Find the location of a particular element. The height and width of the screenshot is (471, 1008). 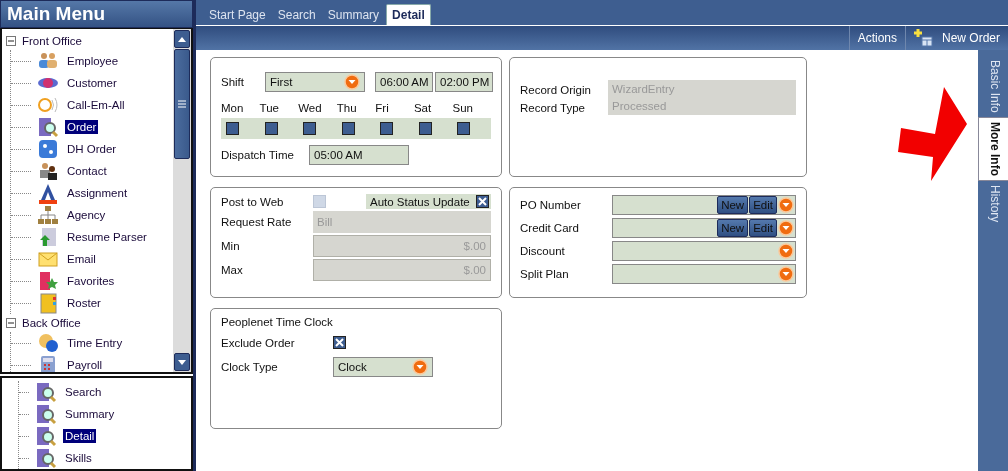

side-tab: Basic Info is located at coordinates (993, 86).